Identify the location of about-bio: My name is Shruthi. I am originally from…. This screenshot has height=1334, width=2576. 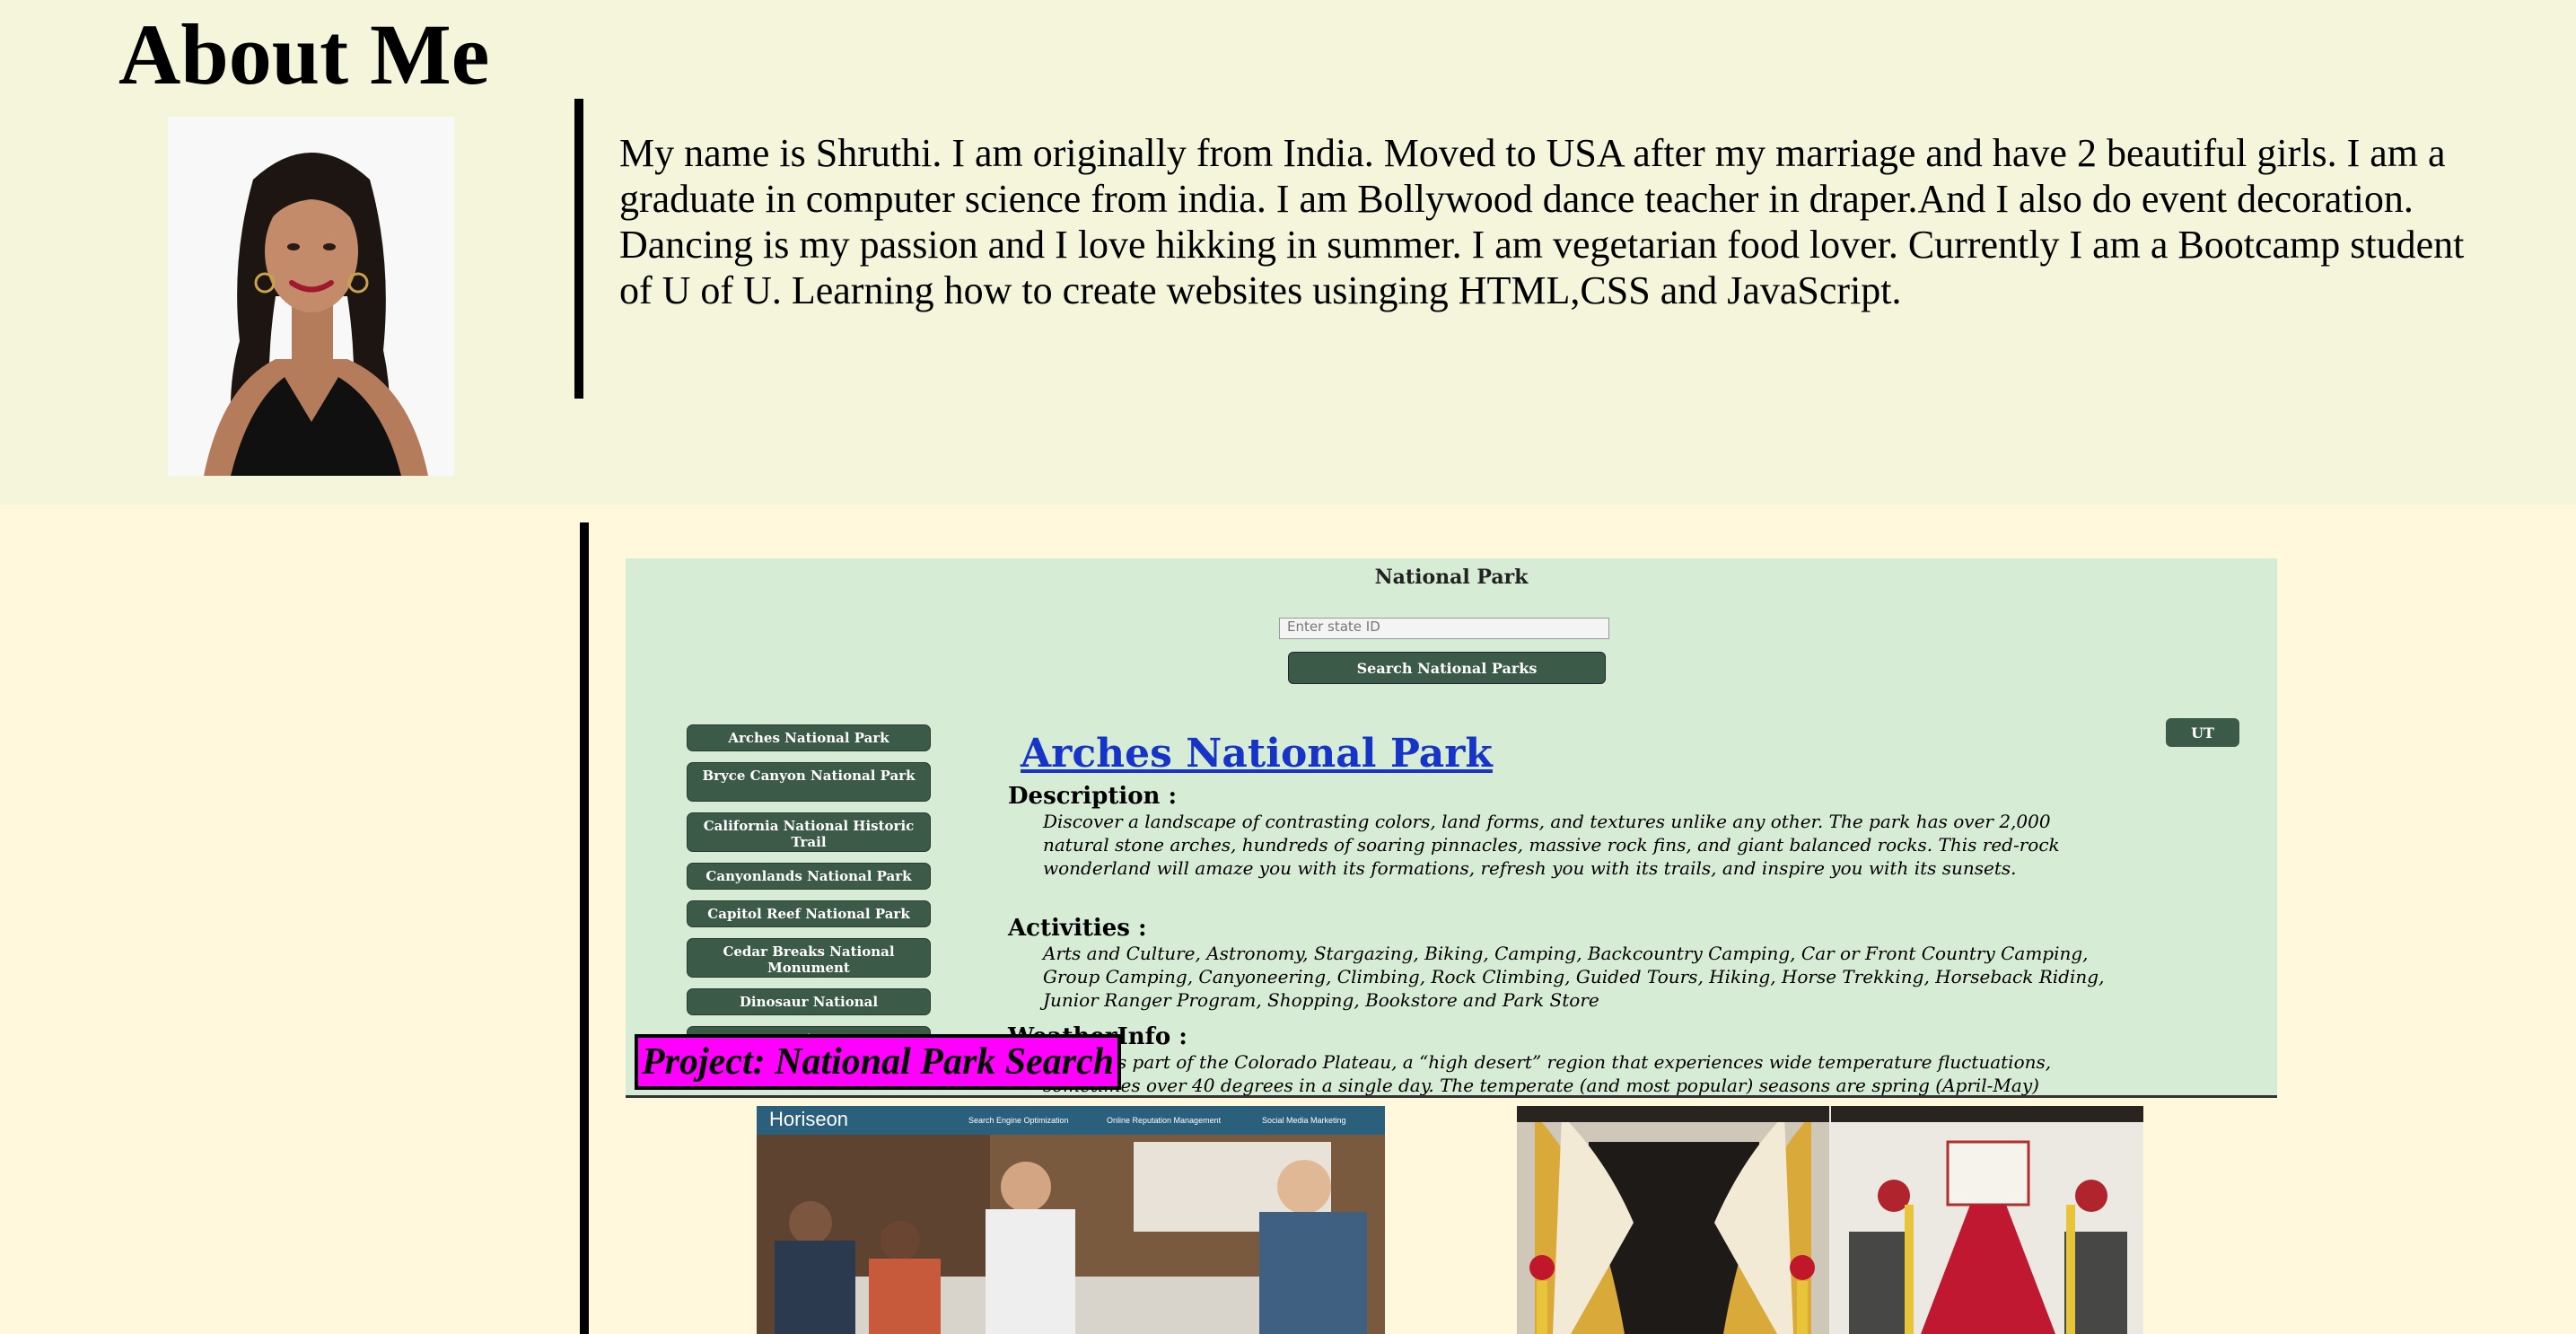
(1542, 221).